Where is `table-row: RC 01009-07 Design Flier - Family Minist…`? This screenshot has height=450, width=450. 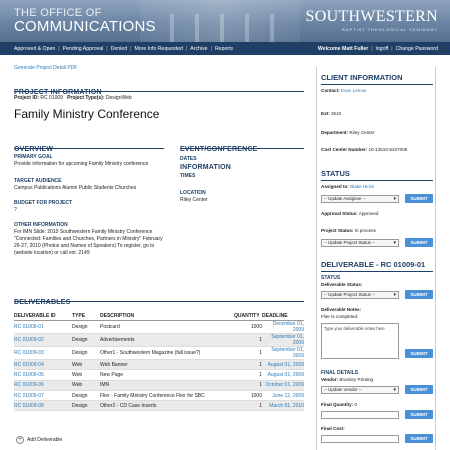
table-row: RC 01009-07 Design Flier - Family Minist… is located at coordinates (159, 396).